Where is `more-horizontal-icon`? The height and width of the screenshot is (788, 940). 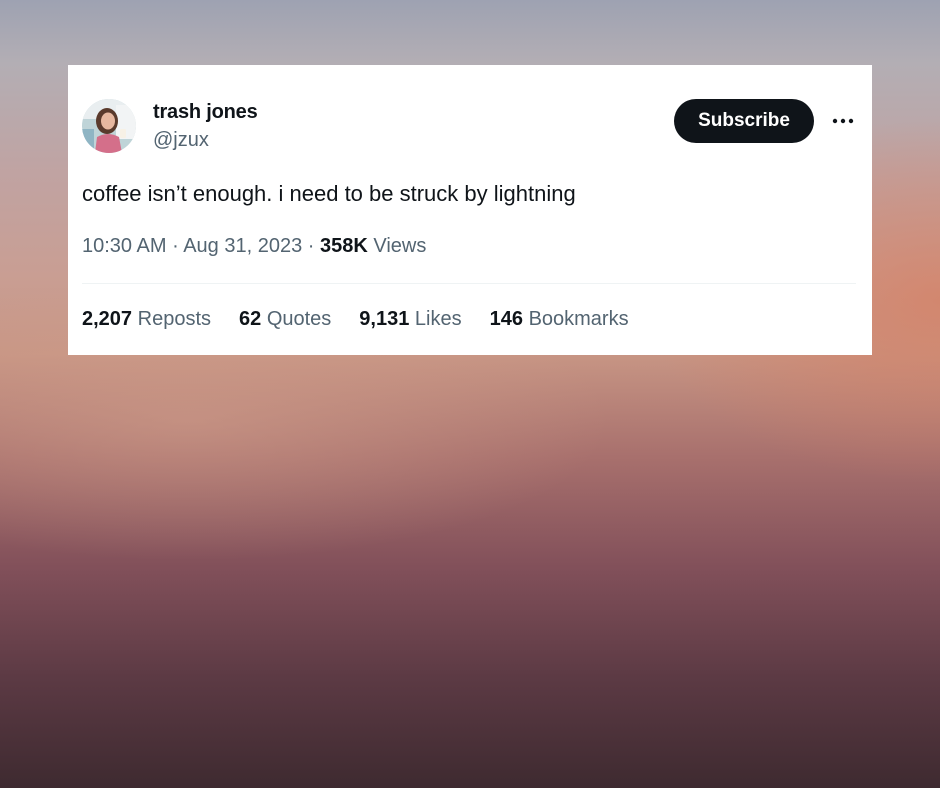
more-horizontal-icon is located at coordinates (843, 121).